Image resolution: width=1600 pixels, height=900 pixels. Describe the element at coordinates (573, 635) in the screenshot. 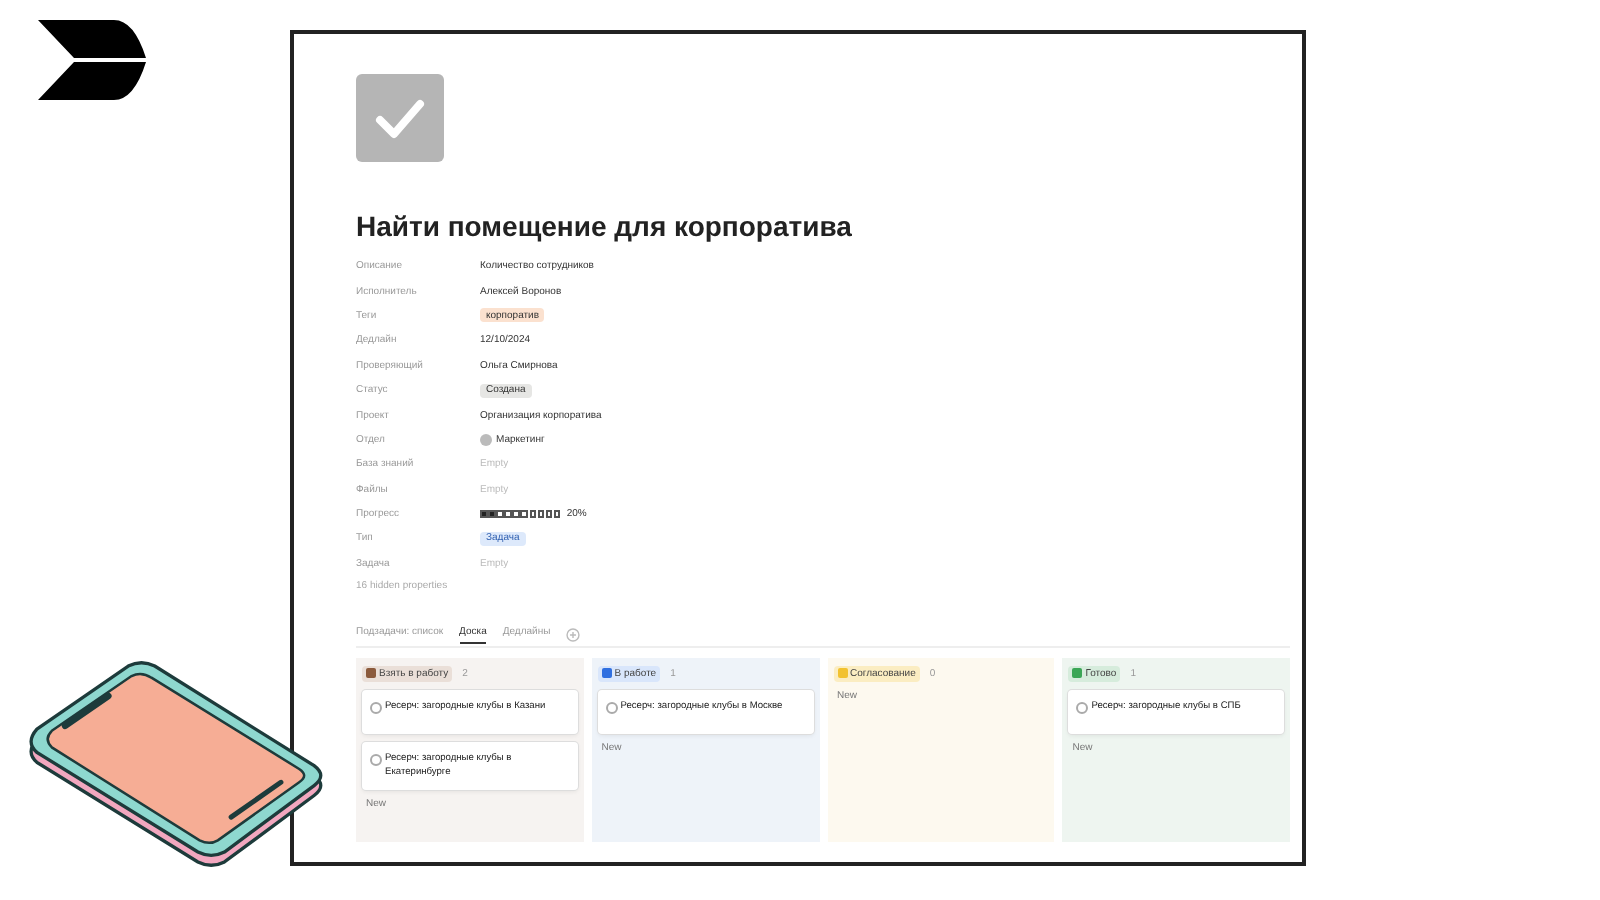

I see `add-icon` at that location.